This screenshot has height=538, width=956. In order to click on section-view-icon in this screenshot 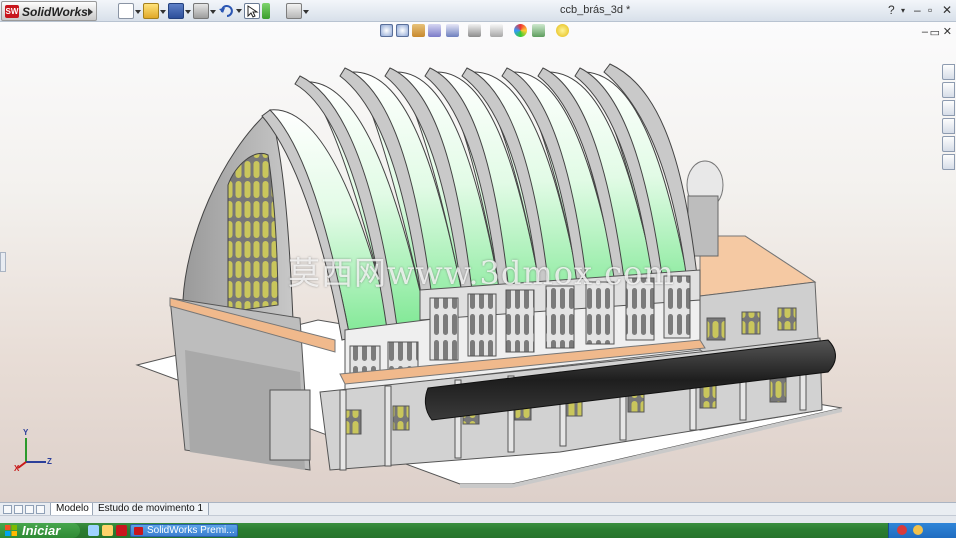, I will do `click(434, 30)`.